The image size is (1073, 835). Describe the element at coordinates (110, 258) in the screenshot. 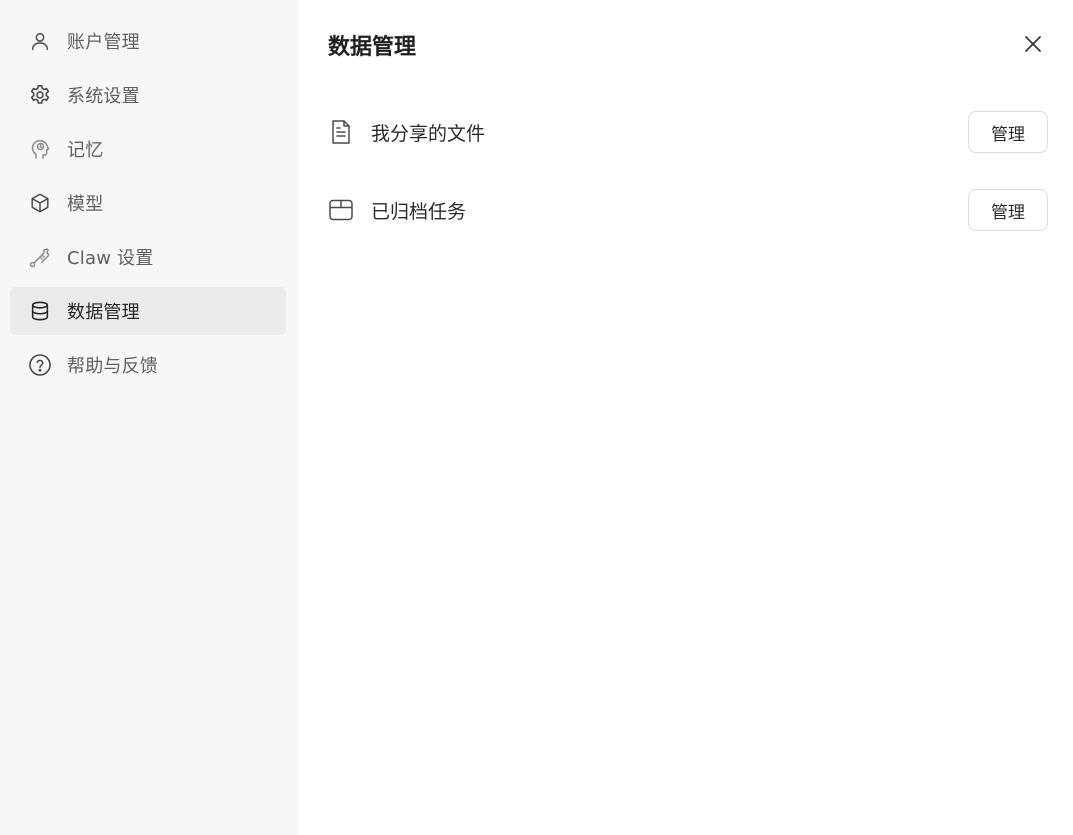

I see `sidebar-item-label: Claw 设置` at that location.